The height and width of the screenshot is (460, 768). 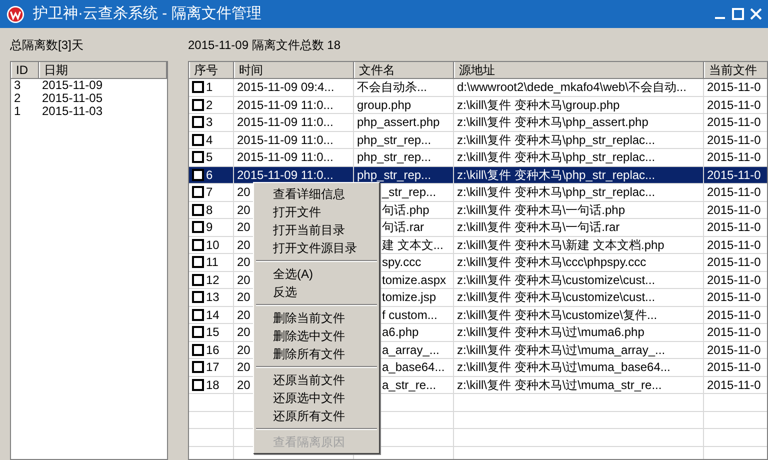 What do you see at coordinates (103, 70) in the screenshot?
I see `column-header: 日期` at bounding box center [103, 70].